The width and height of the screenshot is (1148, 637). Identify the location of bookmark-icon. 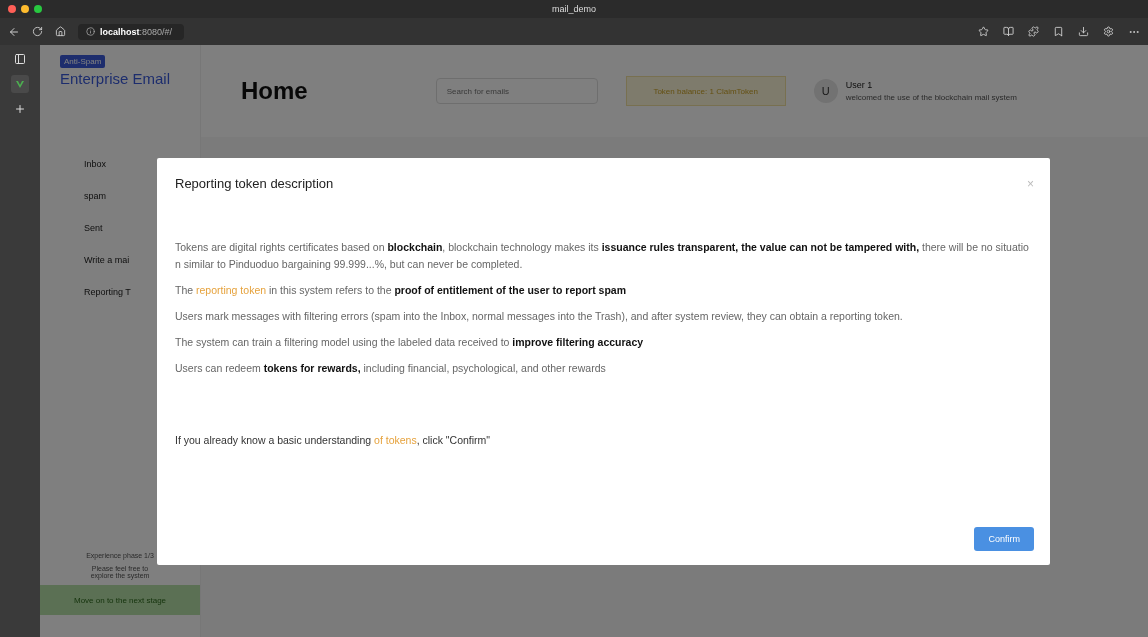
(1058, 31).